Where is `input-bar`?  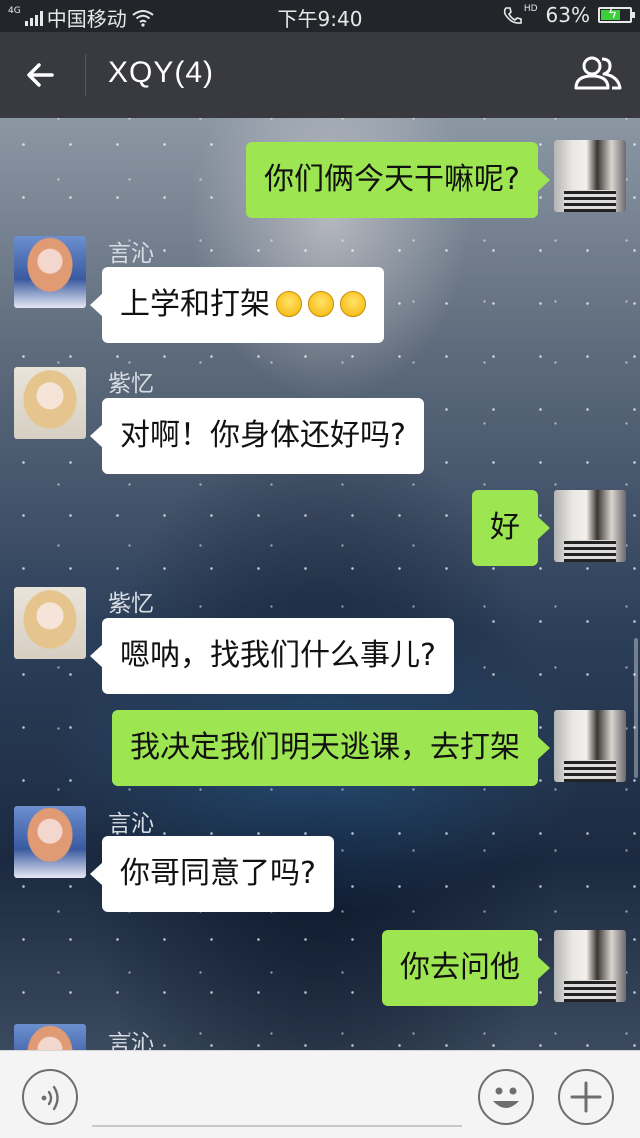 input-bar is located at coordinates (320, 1094).